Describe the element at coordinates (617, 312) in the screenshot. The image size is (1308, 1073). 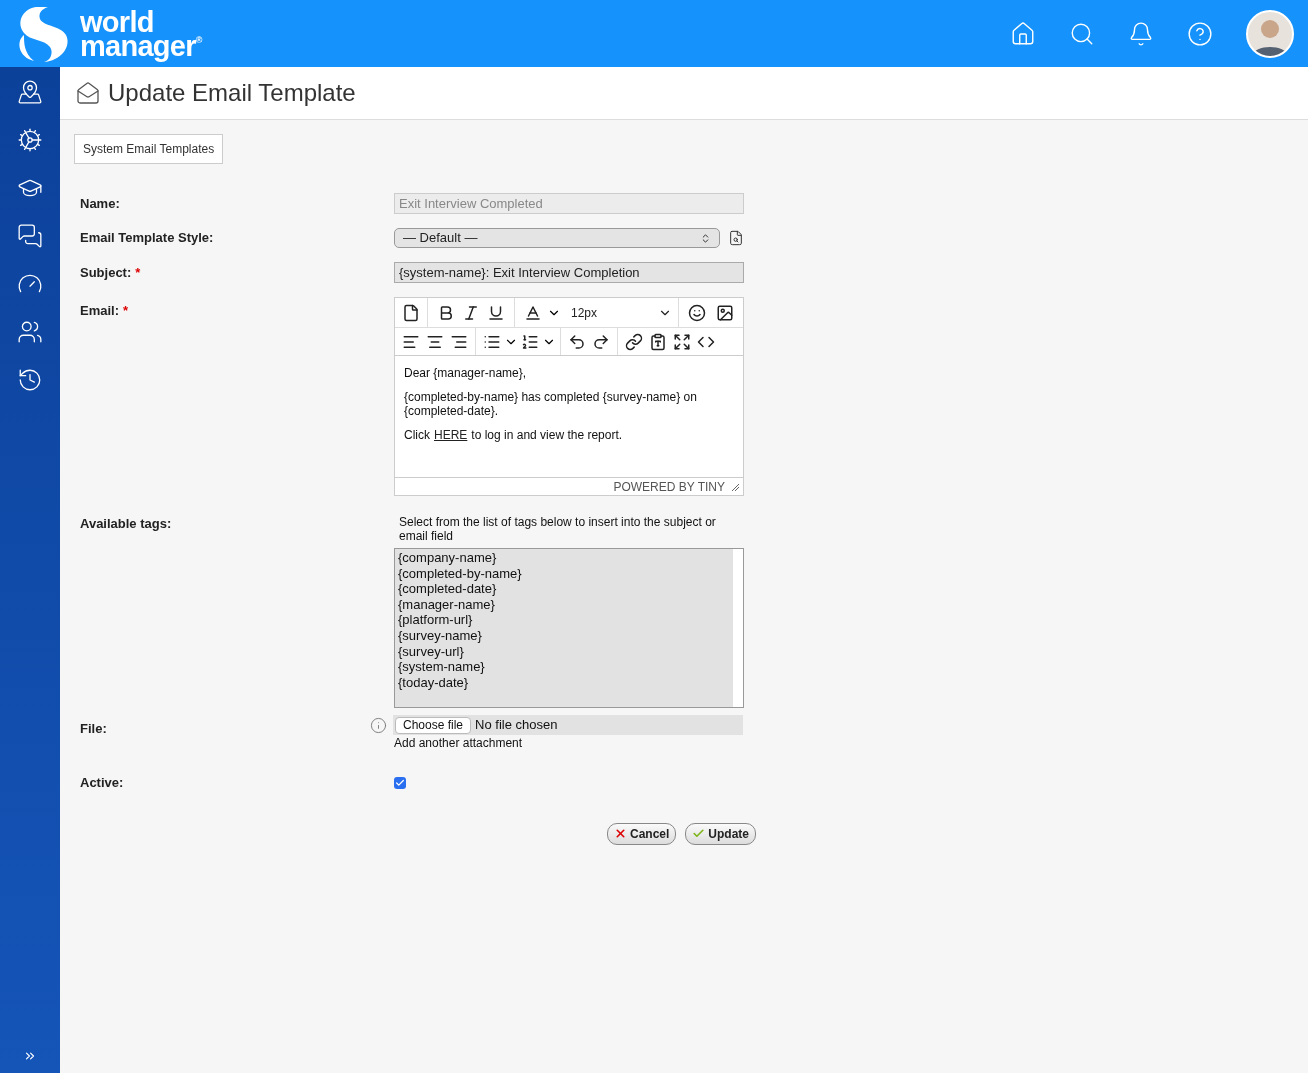
I see `font-size-select: 12px` at that location.